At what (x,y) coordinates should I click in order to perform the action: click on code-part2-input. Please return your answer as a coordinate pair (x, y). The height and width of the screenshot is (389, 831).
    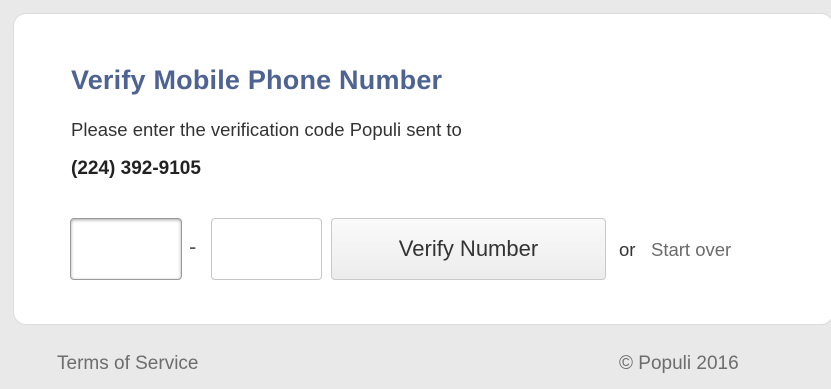
    Looking at the image, I should click on (266, 249).